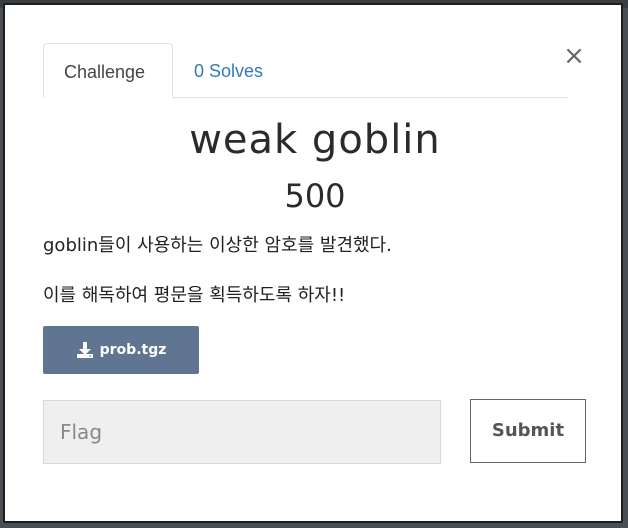  I want to click on submit-button: Submit, so click(528, 431).